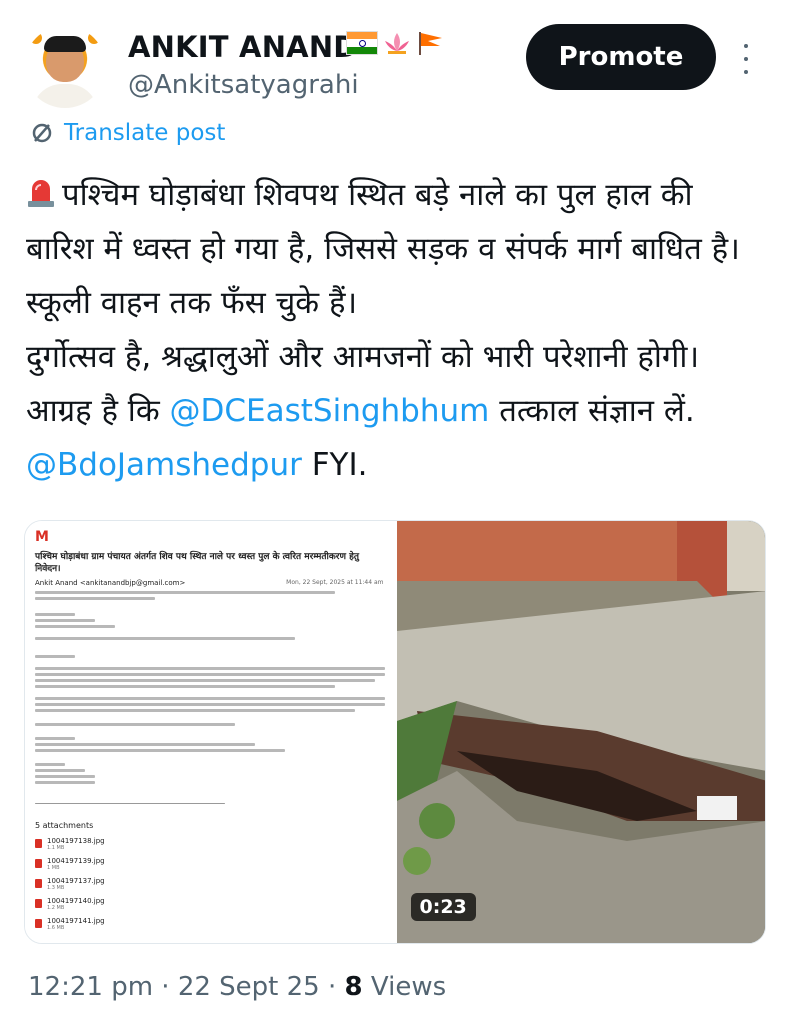 This screenshot has width=788, height=1024. What do you see at coordinates (76, 881) in the screenshot?
I see `attachment-name: 1004197137.jpg` at bounding box center [76, 881].